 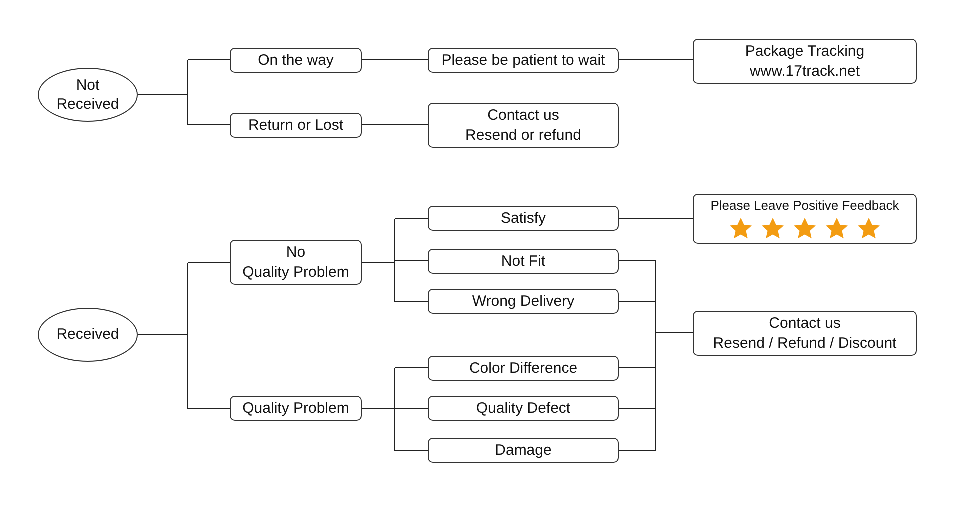 I want to click on start-node: Received, so click(x=88, y=335).